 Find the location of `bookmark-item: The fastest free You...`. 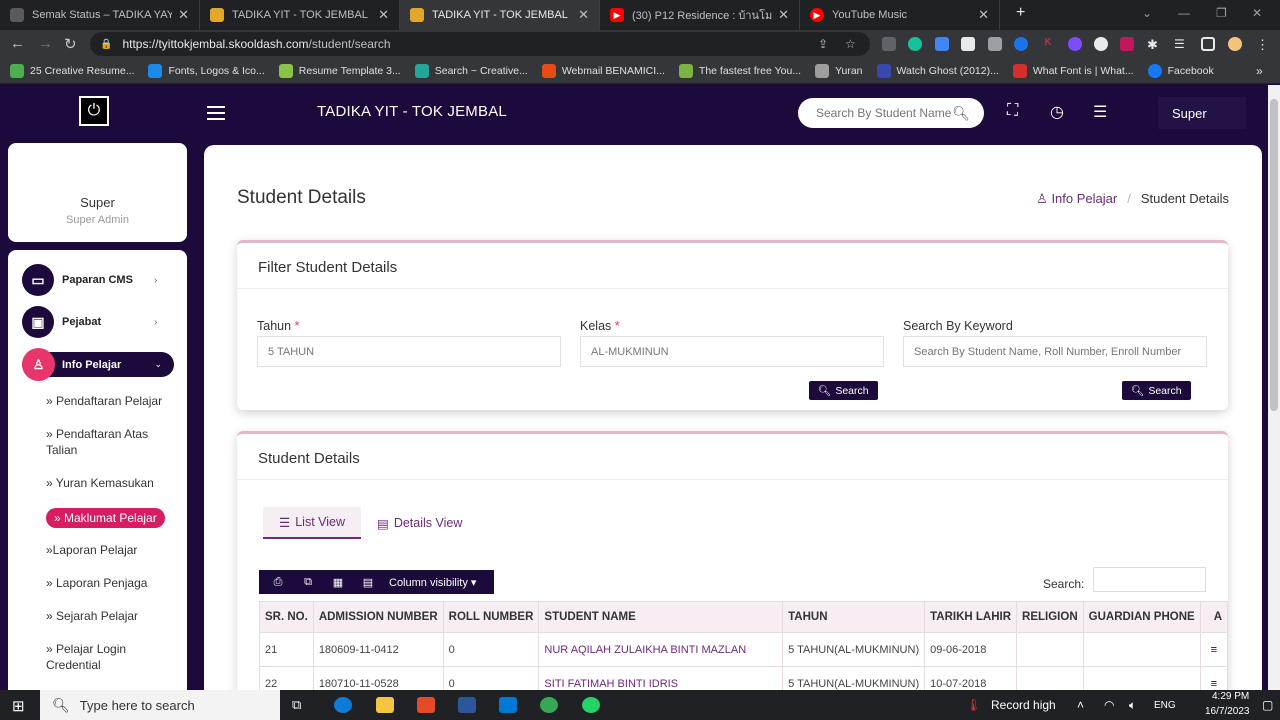

bookmark-item: The fastest free You... is located at coordinates (739, 70).